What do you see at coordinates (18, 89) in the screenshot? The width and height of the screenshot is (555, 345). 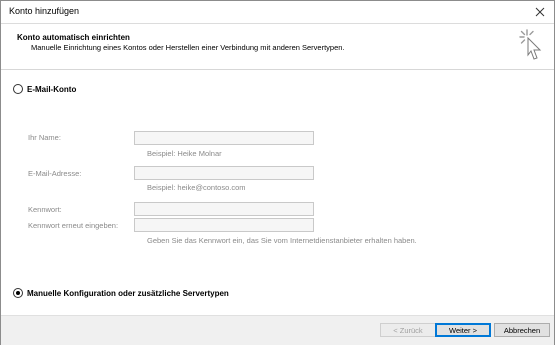 I see `email-account-radio` at bounding box center [18, 89].